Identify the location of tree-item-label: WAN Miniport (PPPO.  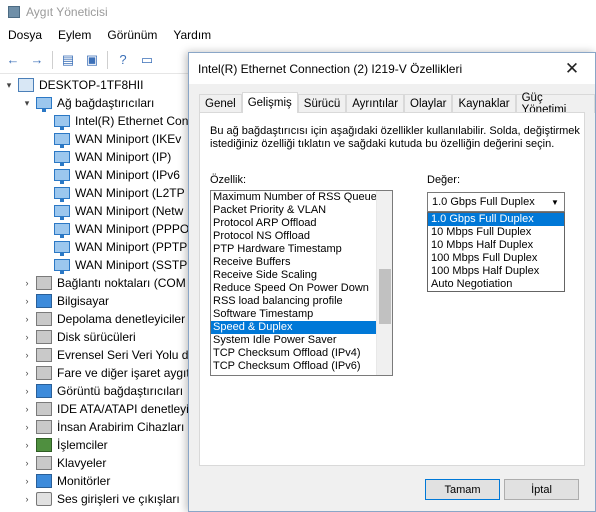
(132, 229).